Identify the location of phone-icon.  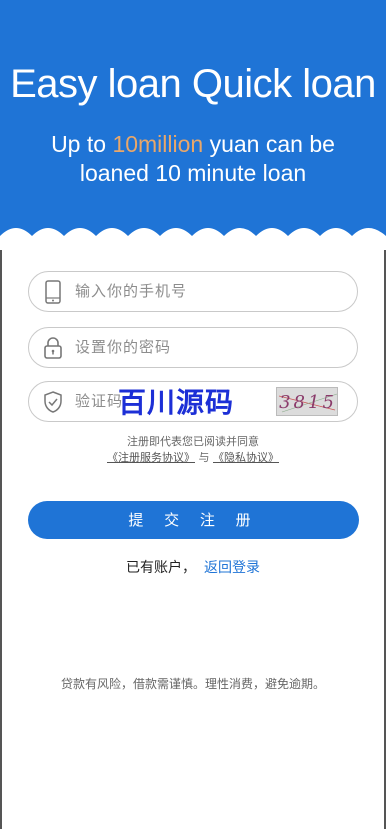
(53, 292).